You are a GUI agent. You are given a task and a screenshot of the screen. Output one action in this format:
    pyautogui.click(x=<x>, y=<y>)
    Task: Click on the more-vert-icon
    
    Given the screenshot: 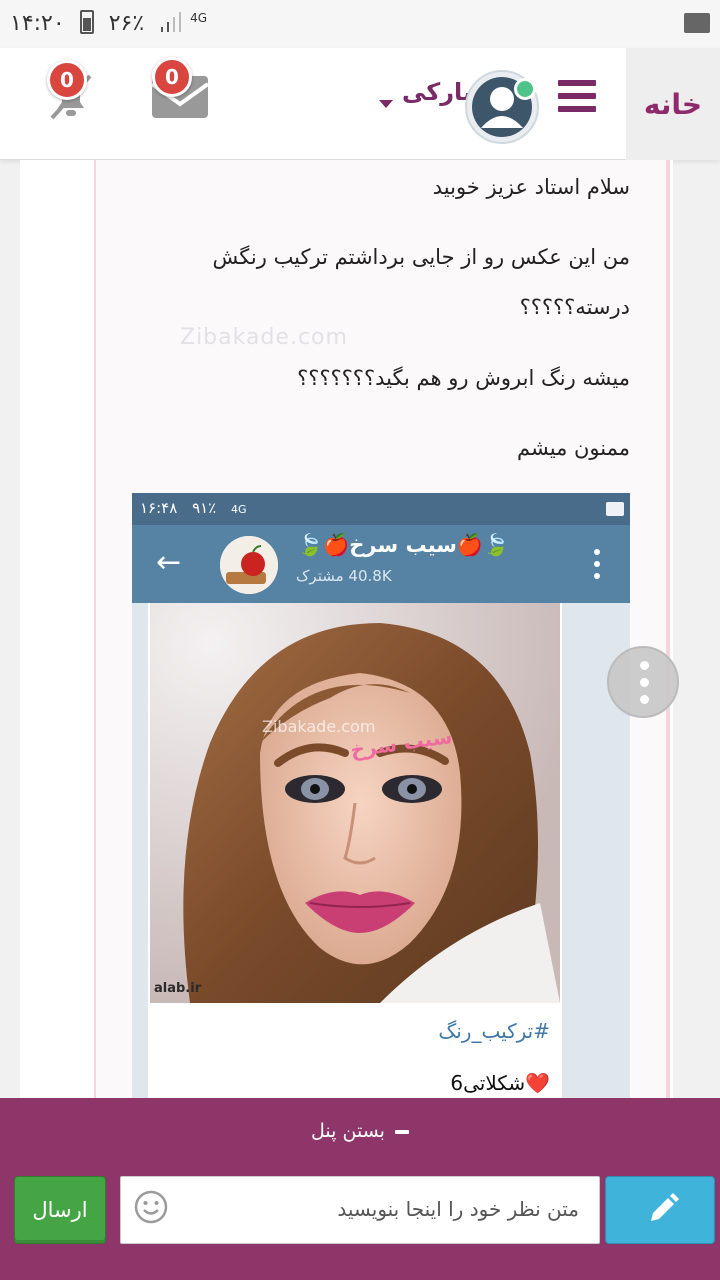 What is the action you would take?
    pyautogui.click(x=597, y=564)
    